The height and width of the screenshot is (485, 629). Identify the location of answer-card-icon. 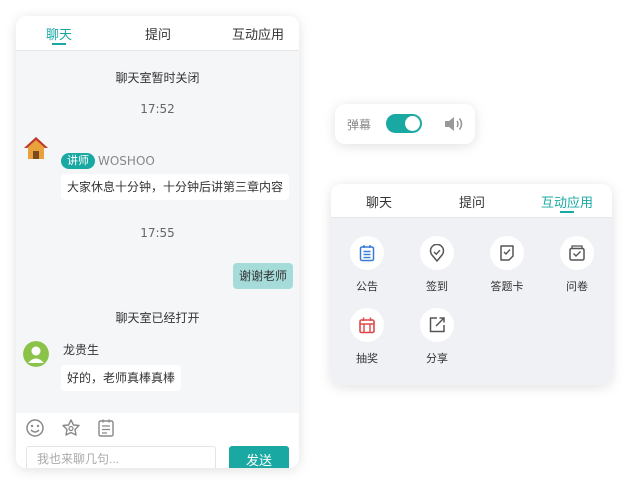
(507, 253).